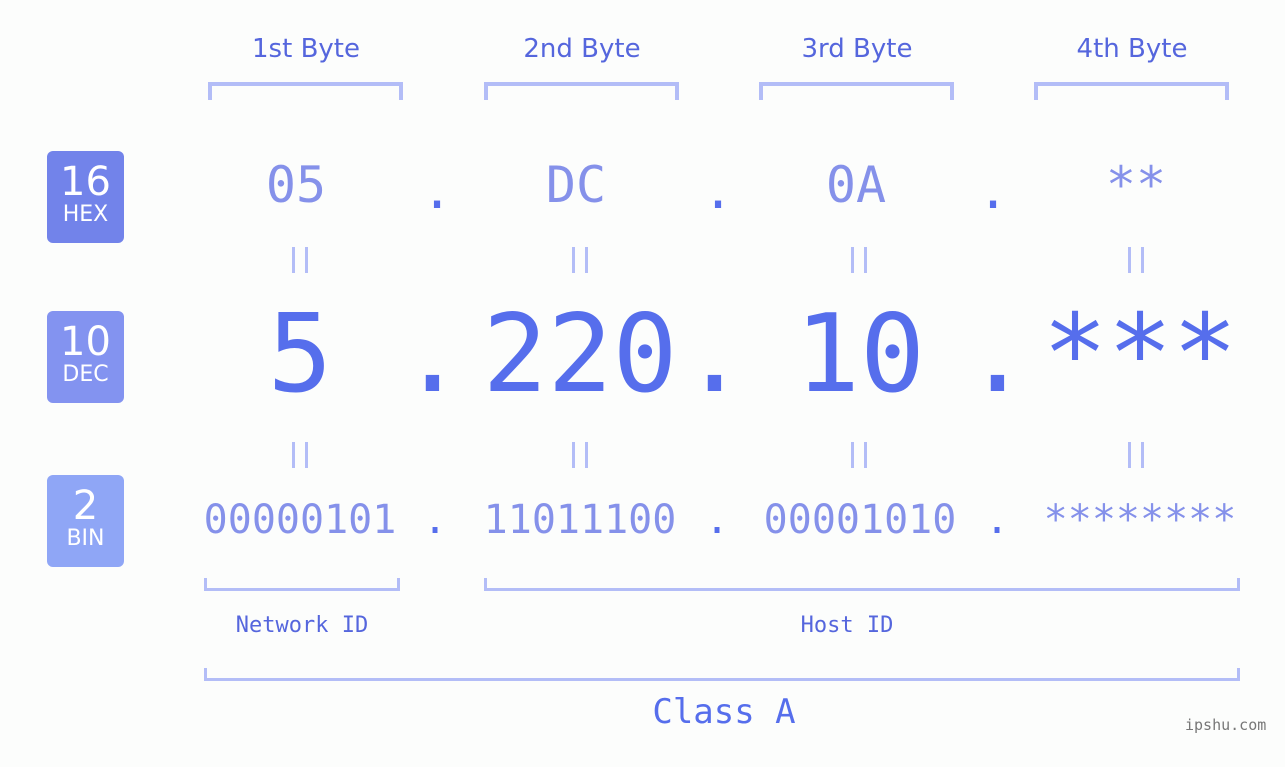 The width and height of the screenshot is (1285, 767). I want to click on byte-header-4: 4th Byte, so click(1132, 49).